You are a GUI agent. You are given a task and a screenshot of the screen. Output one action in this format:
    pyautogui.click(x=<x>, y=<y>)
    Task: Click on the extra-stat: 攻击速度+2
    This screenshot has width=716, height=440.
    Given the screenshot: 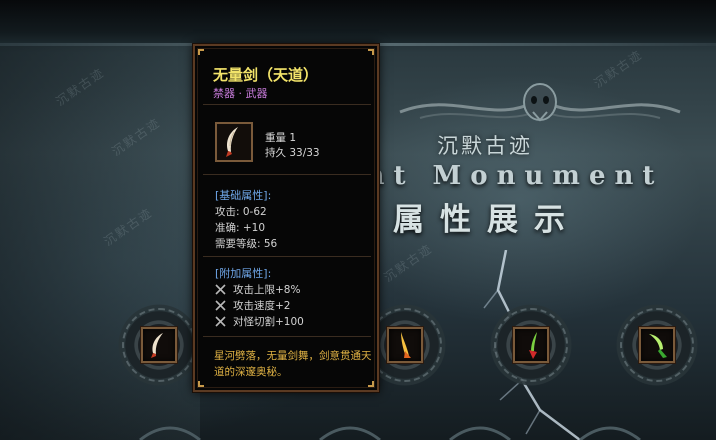 What is the action you would take?
    pyautogui.click(x=252, y=305)
    